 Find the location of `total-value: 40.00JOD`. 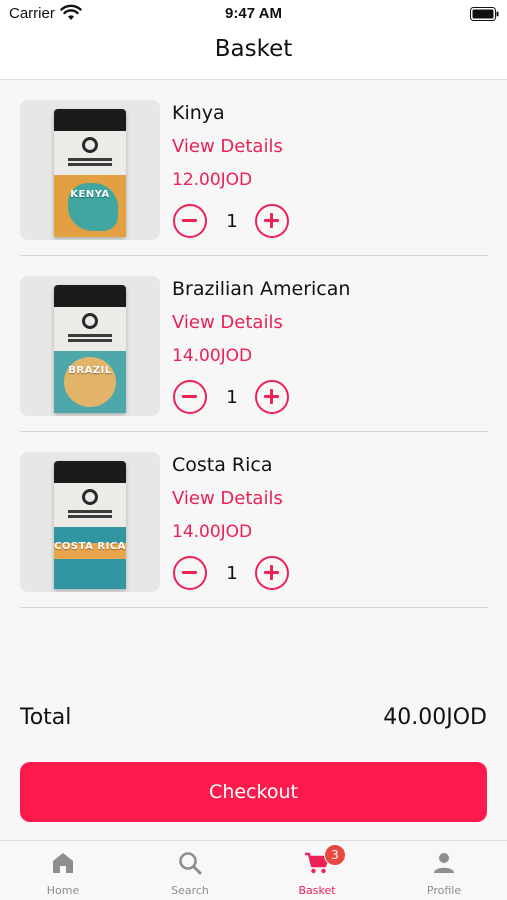

total-value: 40.00JOD is located at coordinates (435, 717).